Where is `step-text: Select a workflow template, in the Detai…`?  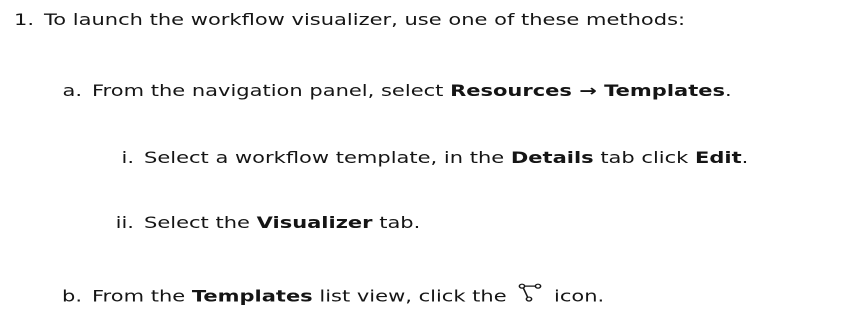
step-text: Select a workflow template, in the Detai… is located at coordinates (446, 157).